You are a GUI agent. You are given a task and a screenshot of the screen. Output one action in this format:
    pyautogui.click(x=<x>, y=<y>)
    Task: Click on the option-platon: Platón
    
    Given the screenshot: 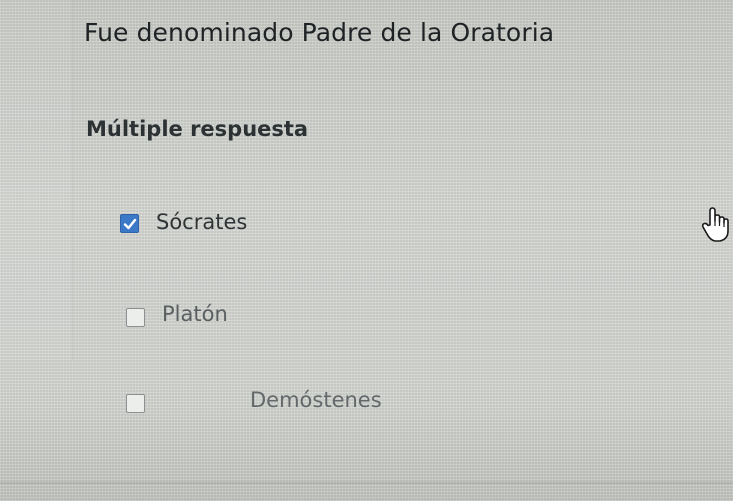 What is the action you would take?
    pyautogui.click(x=187, y=316)
    